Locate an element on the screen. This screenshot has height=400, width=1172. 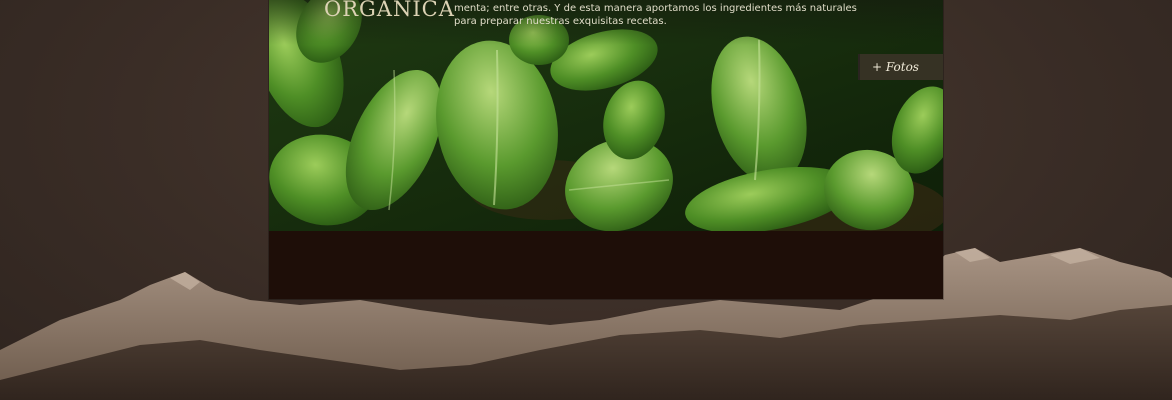
page-title: ORGANICA is located at coordinates (389, 10).